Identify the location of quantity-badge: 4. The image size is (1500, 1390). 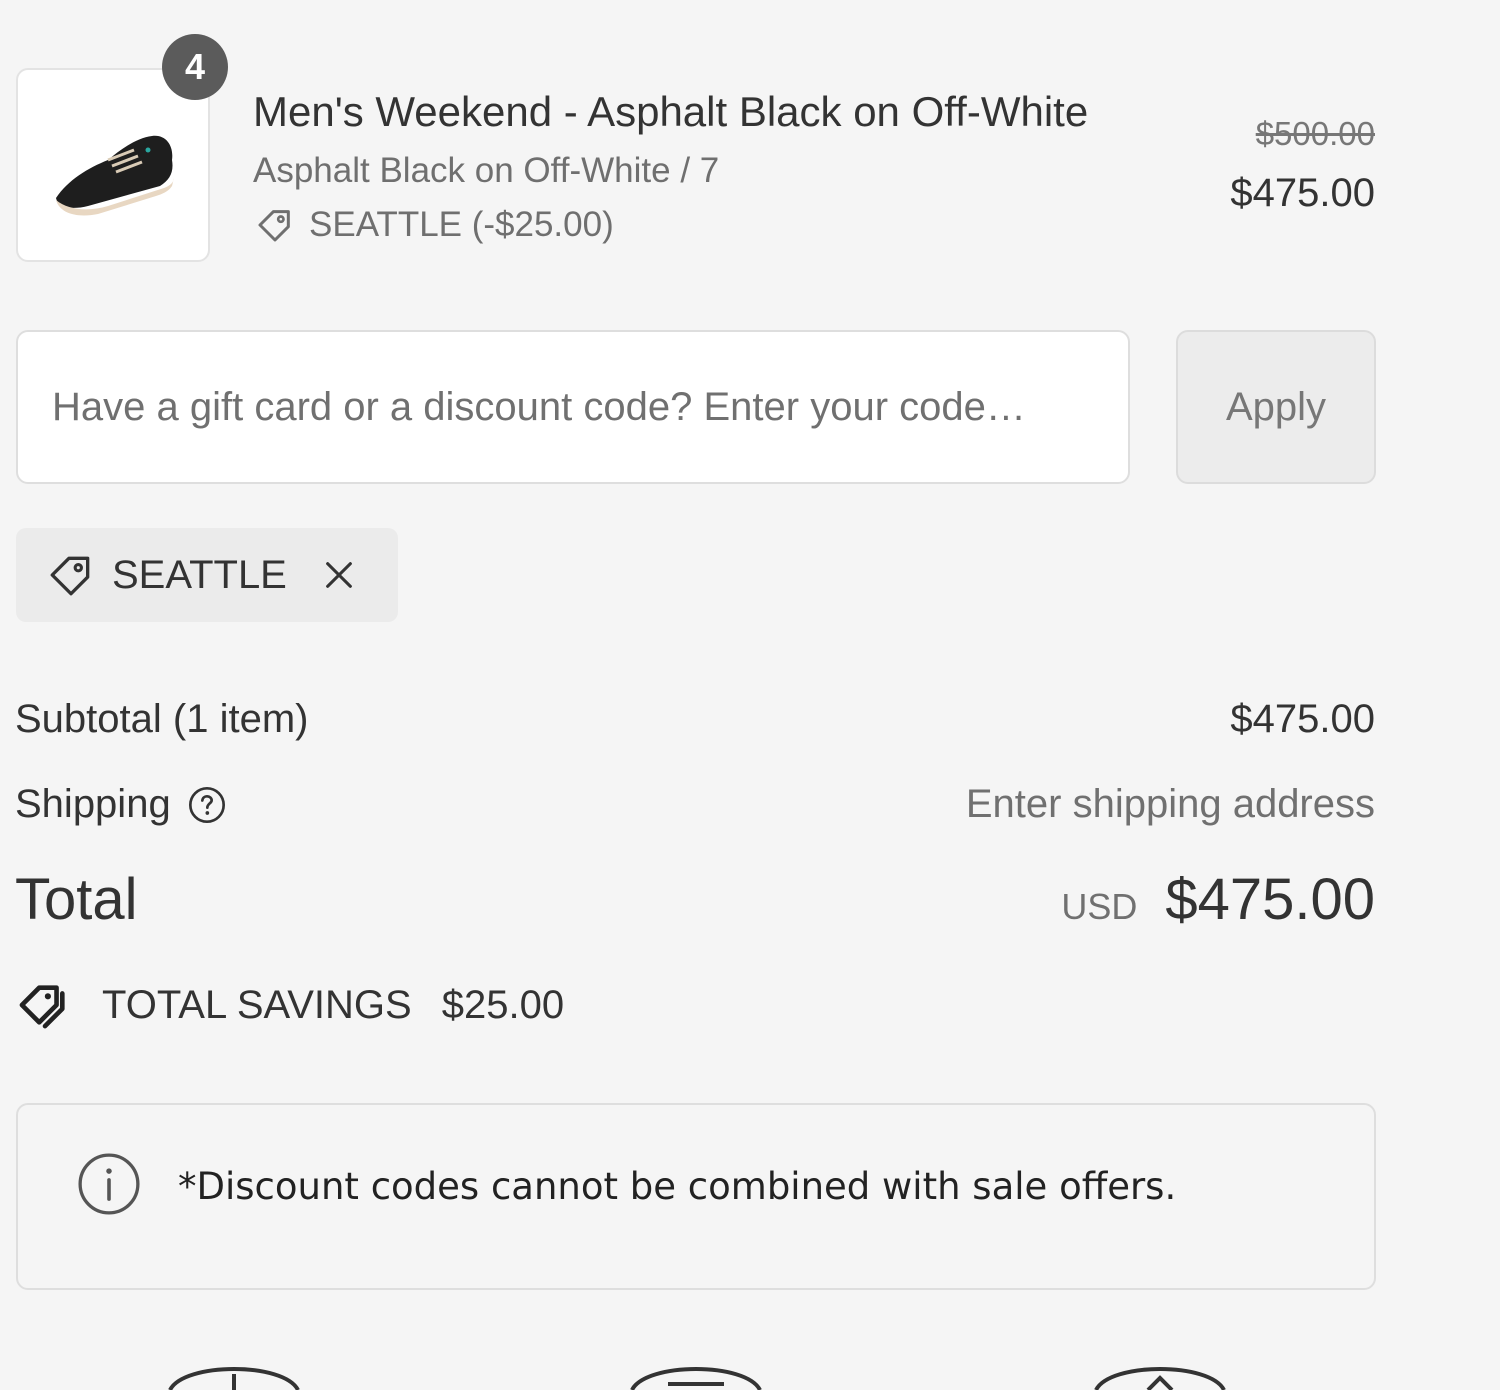
(195, 67).